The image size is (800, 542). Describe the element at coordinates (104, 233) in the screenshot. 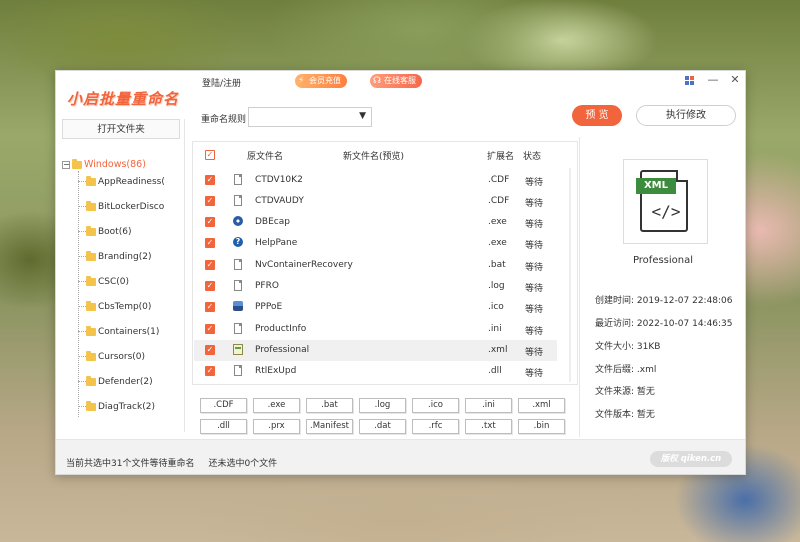

I see `tree-item: Boot(6)` at that location.